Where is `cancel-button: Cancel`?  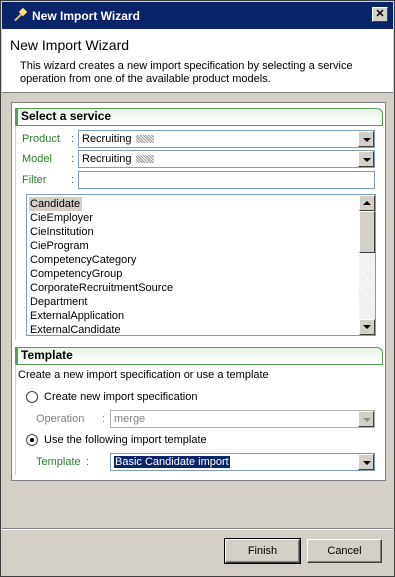
cancel-button: Cancel is located at coordinates (344, 551).